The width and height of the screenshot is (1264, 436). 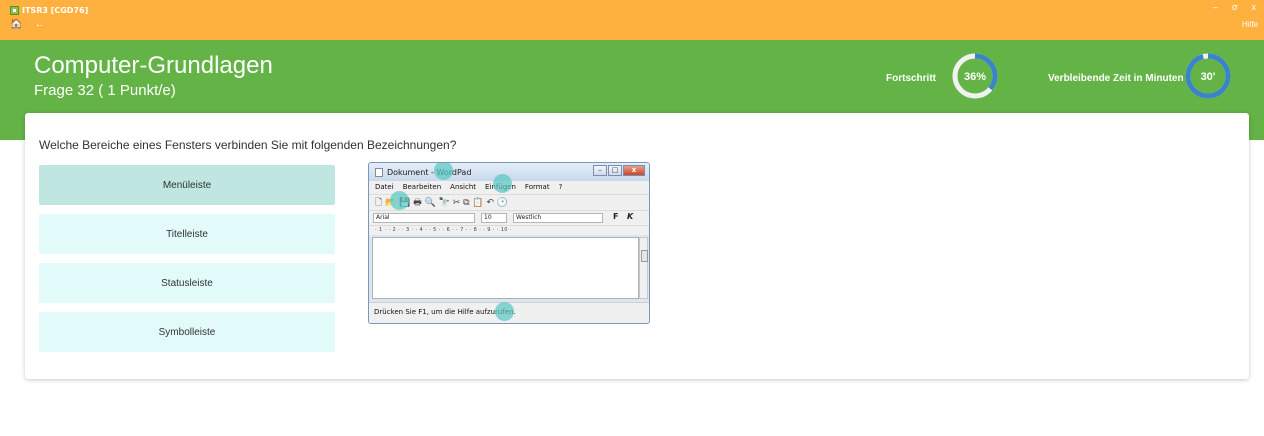 I want to click on app-title: ITSR3 [CGD76], so click(x=49, y=10).